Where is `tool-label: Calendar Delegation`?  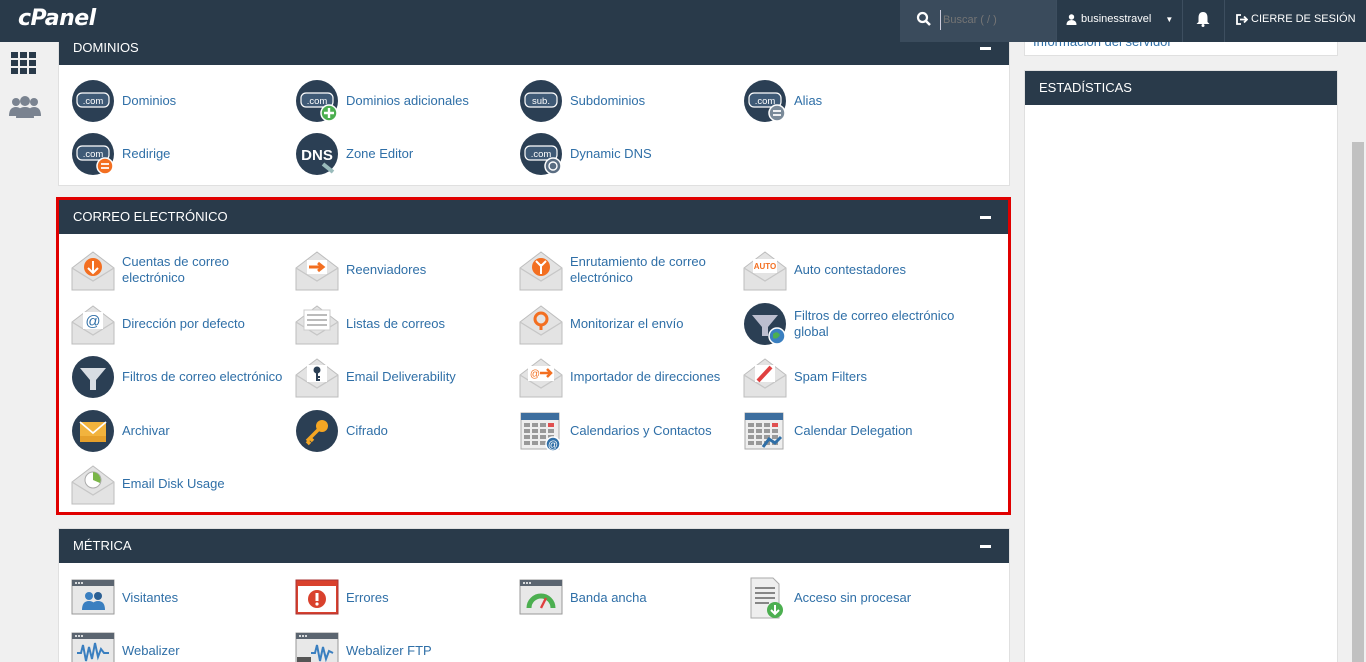
tool-label: Calendar Delegation is located at coordinates (853, 431).